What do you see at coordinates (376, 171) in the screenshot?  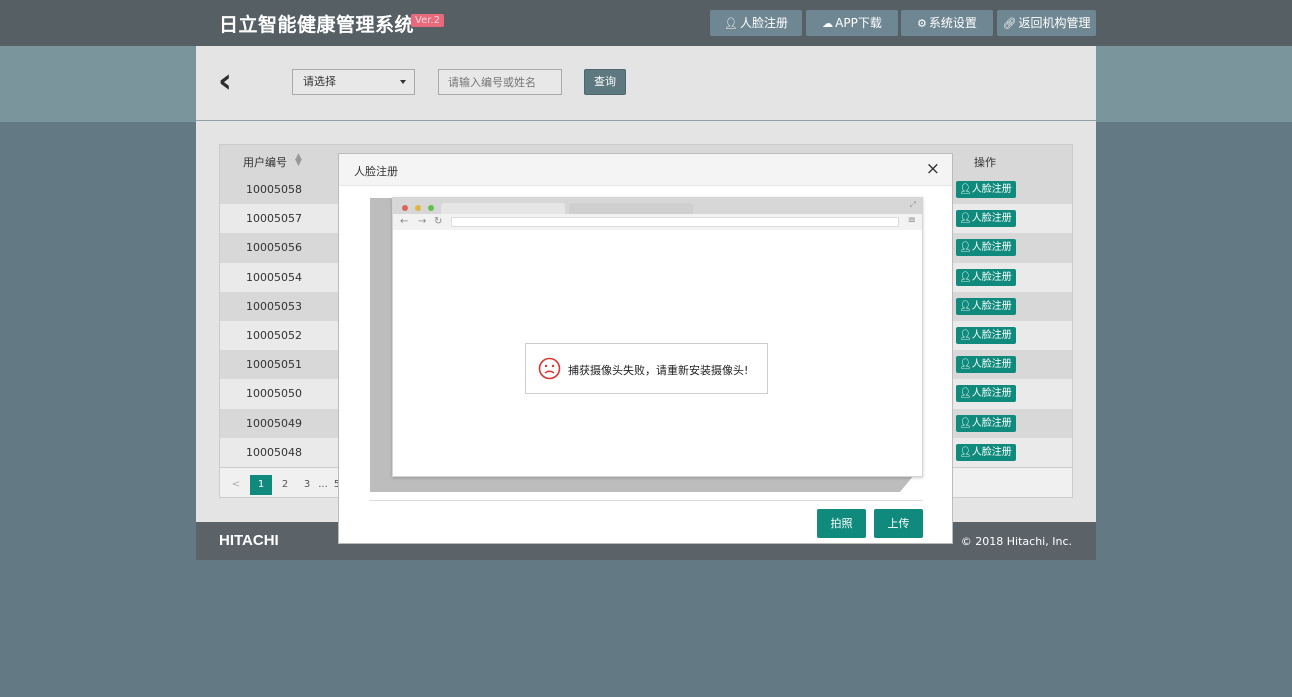 I see `modal-title: 人脸注册` at bounding box center [376, 171].